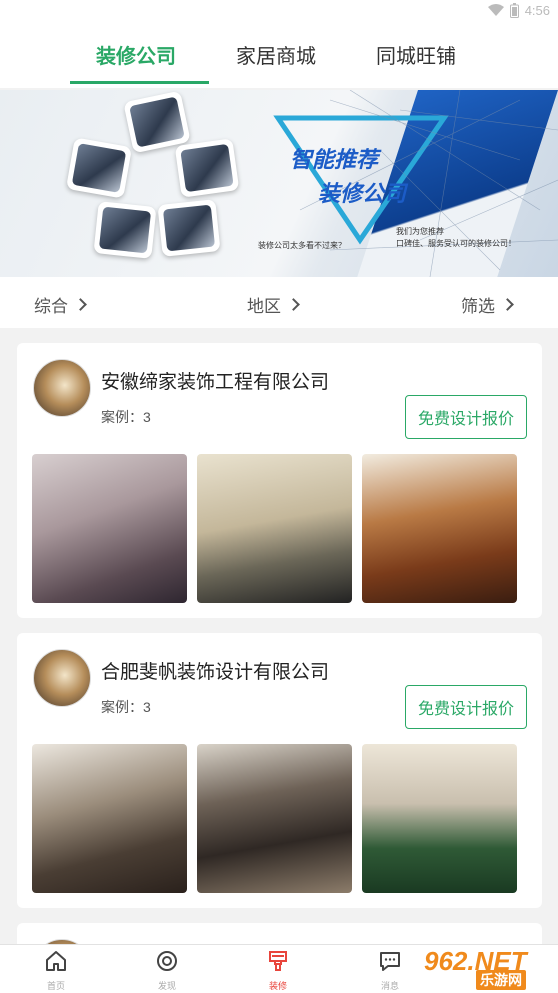  I want to click on banner-title-line1: 智能推荐, so click(334, 159).